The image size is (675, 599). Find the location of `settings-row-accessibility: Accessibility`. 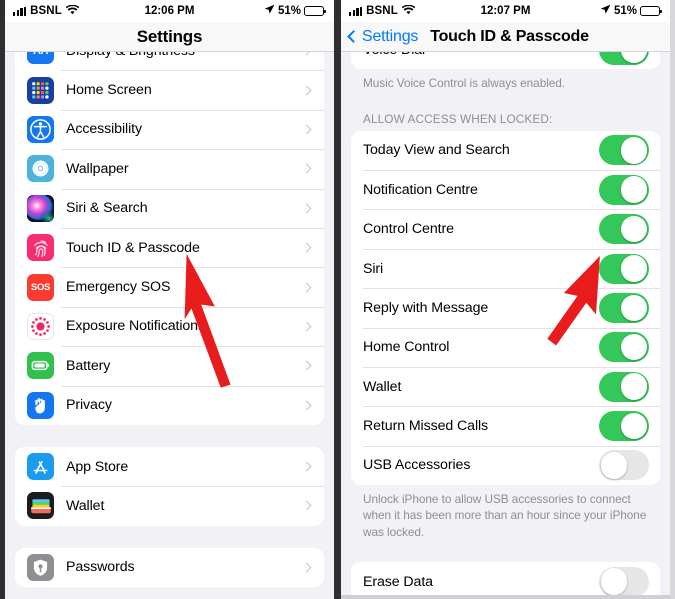

settings-row-accessibility: Accessibility is located at coordinates (169, 129).